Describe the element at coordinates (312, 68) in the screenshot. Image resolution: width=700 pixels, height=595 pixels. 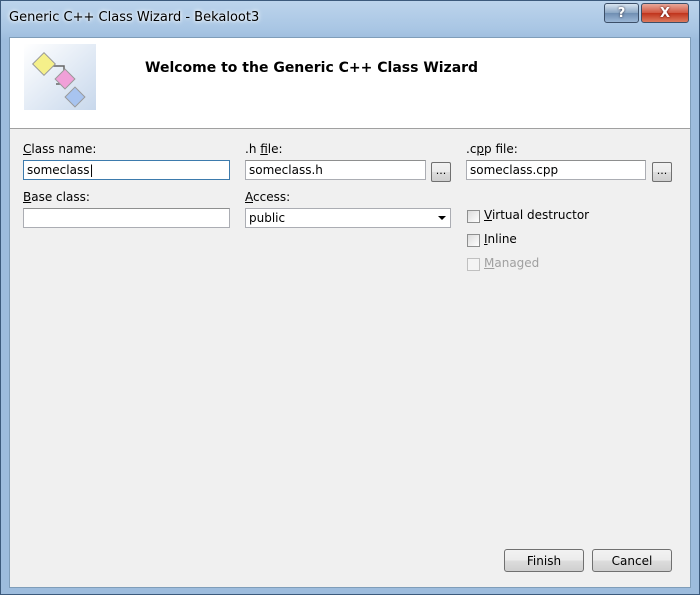
I see `wizard-title: Welcome to the Generic C++ Class Wizard` at that location.